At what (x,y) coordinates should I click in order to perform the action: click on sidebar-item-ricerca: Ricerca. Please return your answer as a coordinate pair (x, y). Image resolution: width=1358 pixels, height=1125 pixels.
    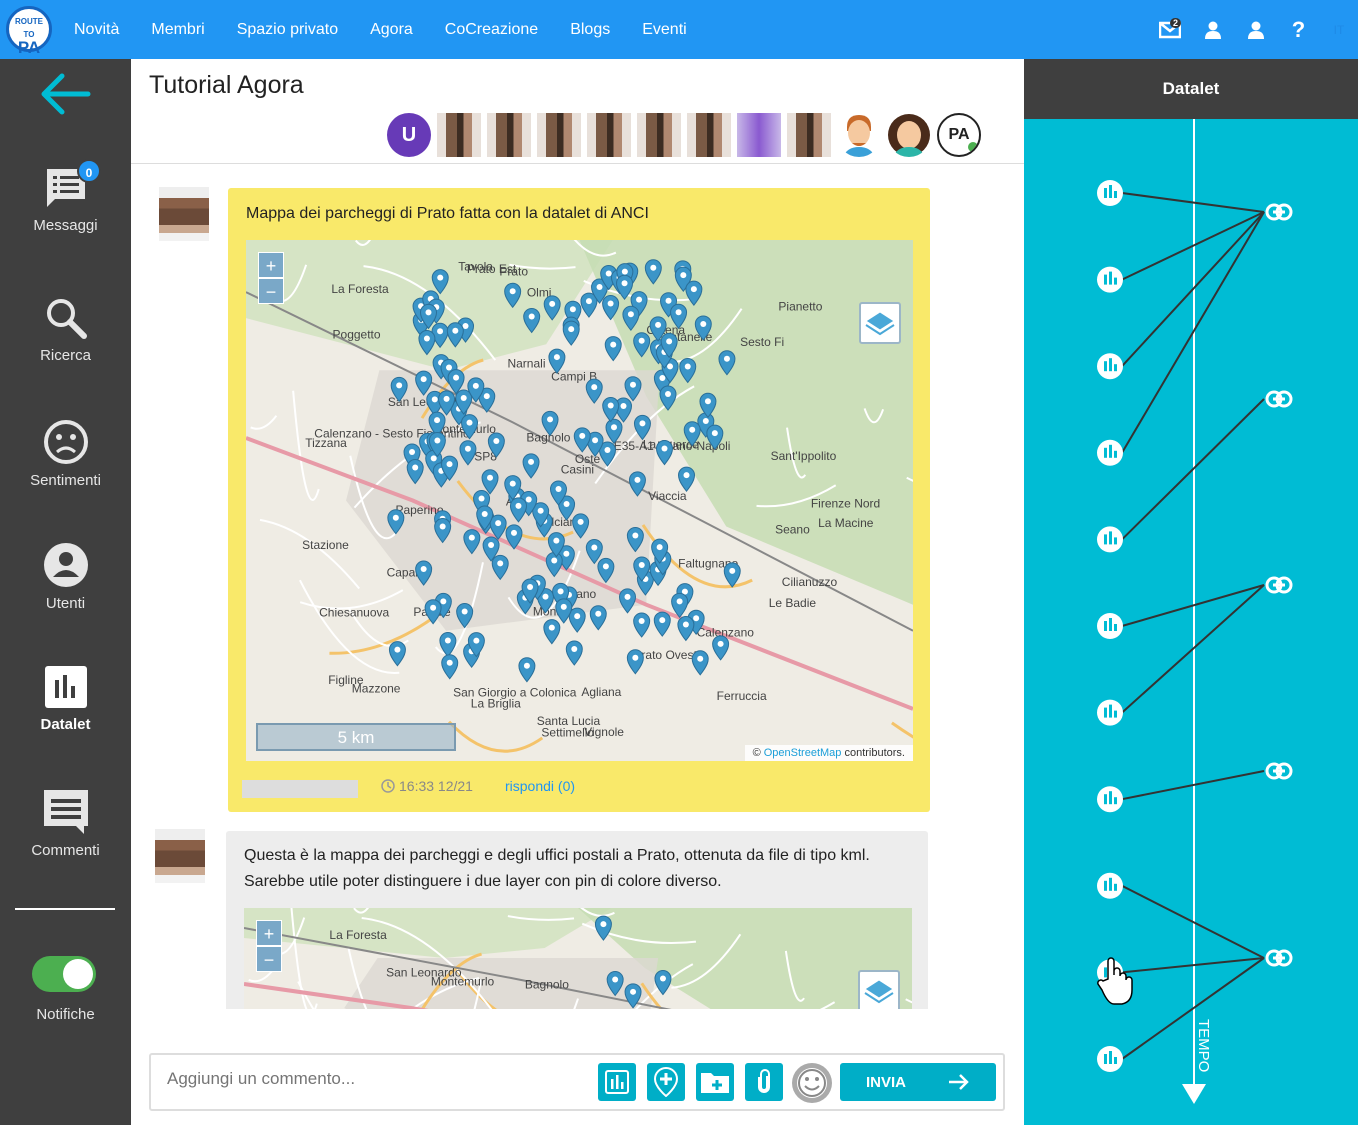
    Looking at the image, I should click on (65, 329).